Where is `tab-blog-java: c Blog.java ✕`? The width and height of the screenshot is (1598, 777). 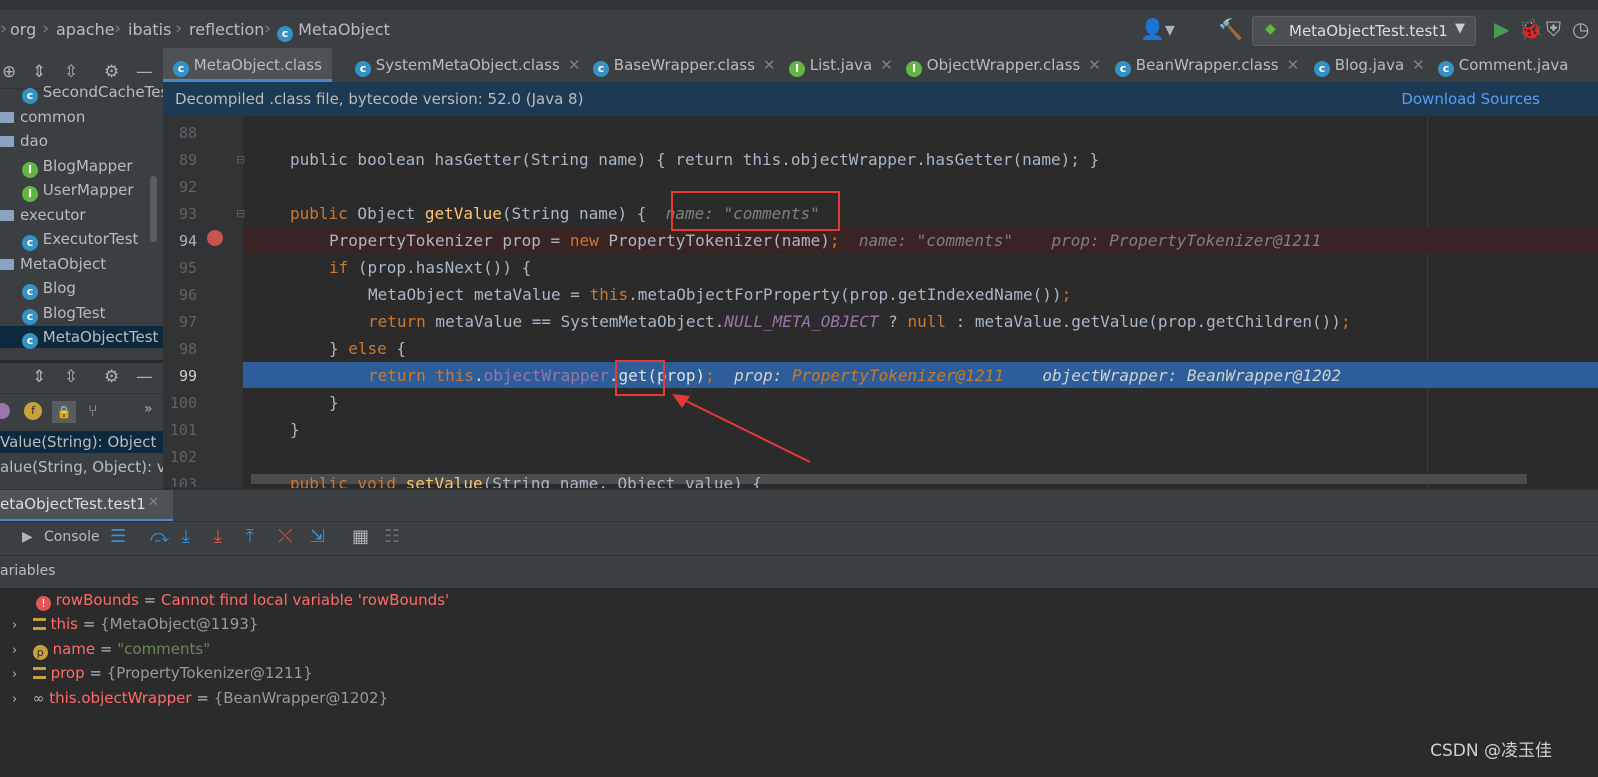
tab-blog-java: c Blog.java ✕ is located at coordinates (1369, 65).